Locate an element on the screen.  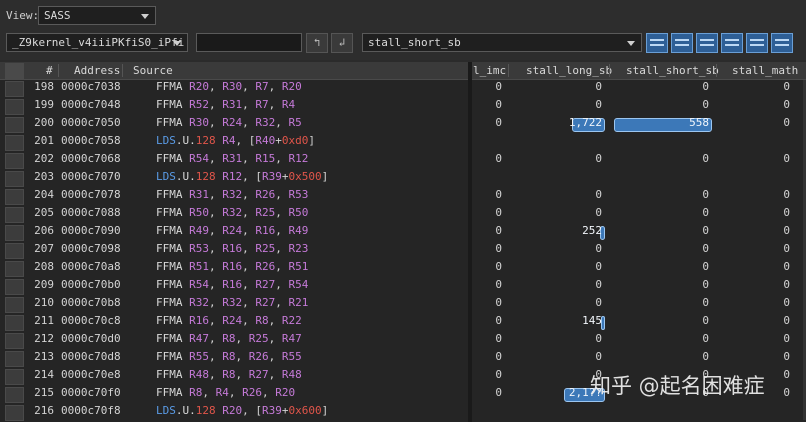
address-value: 0c7078 is located at coordinates (100, 194).